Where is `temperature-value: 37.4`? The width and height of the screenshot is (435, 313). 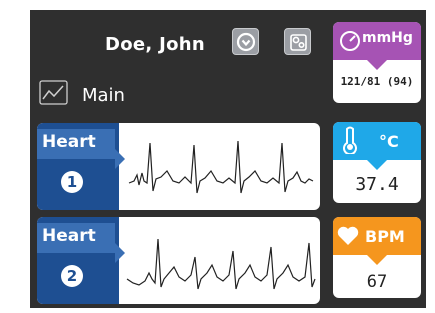
temperature-value: 37.4 is located at coordinates (377, 184).